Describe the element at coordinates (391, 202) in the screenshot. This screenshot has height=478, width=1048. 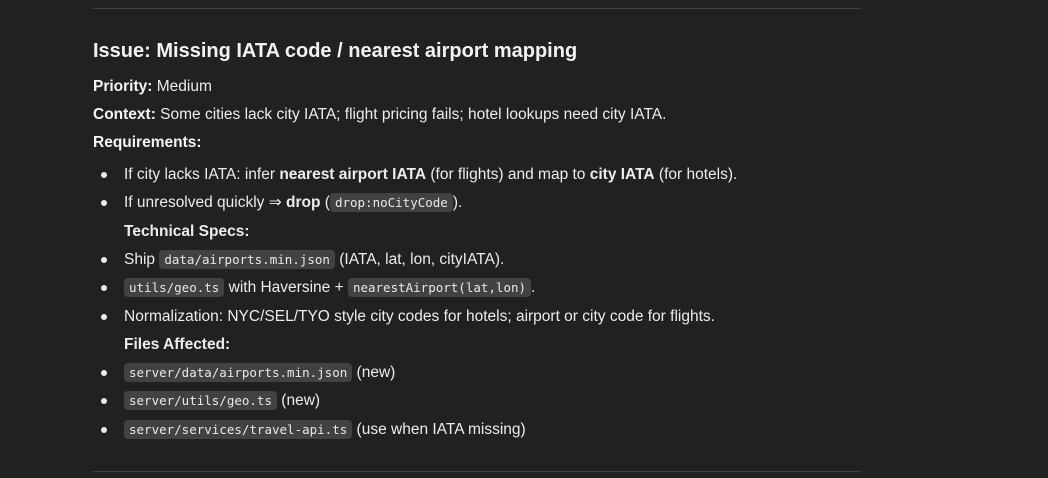
I see `inline-code: drop:noCityCode` at that location.